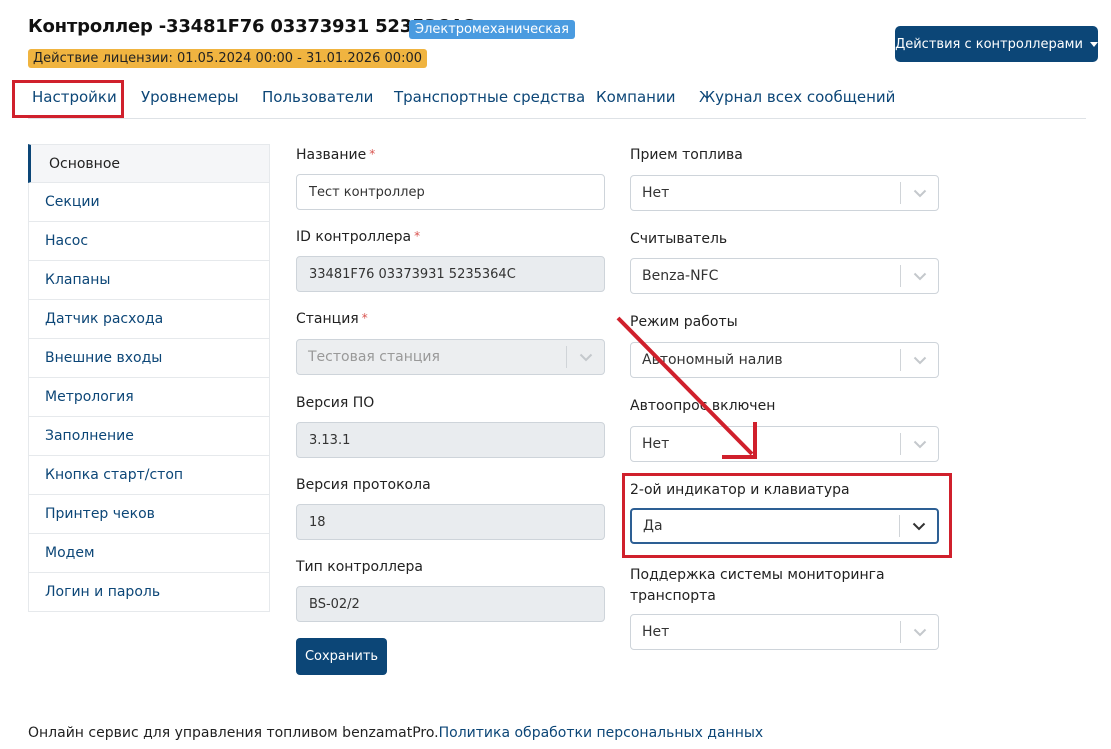 Image resolution: width=1111 pixels, height=749 pixels. Describe the element at coordinates (335, 403) in the screenshot. I see `fw-version-label: Версия ПО` at that location.